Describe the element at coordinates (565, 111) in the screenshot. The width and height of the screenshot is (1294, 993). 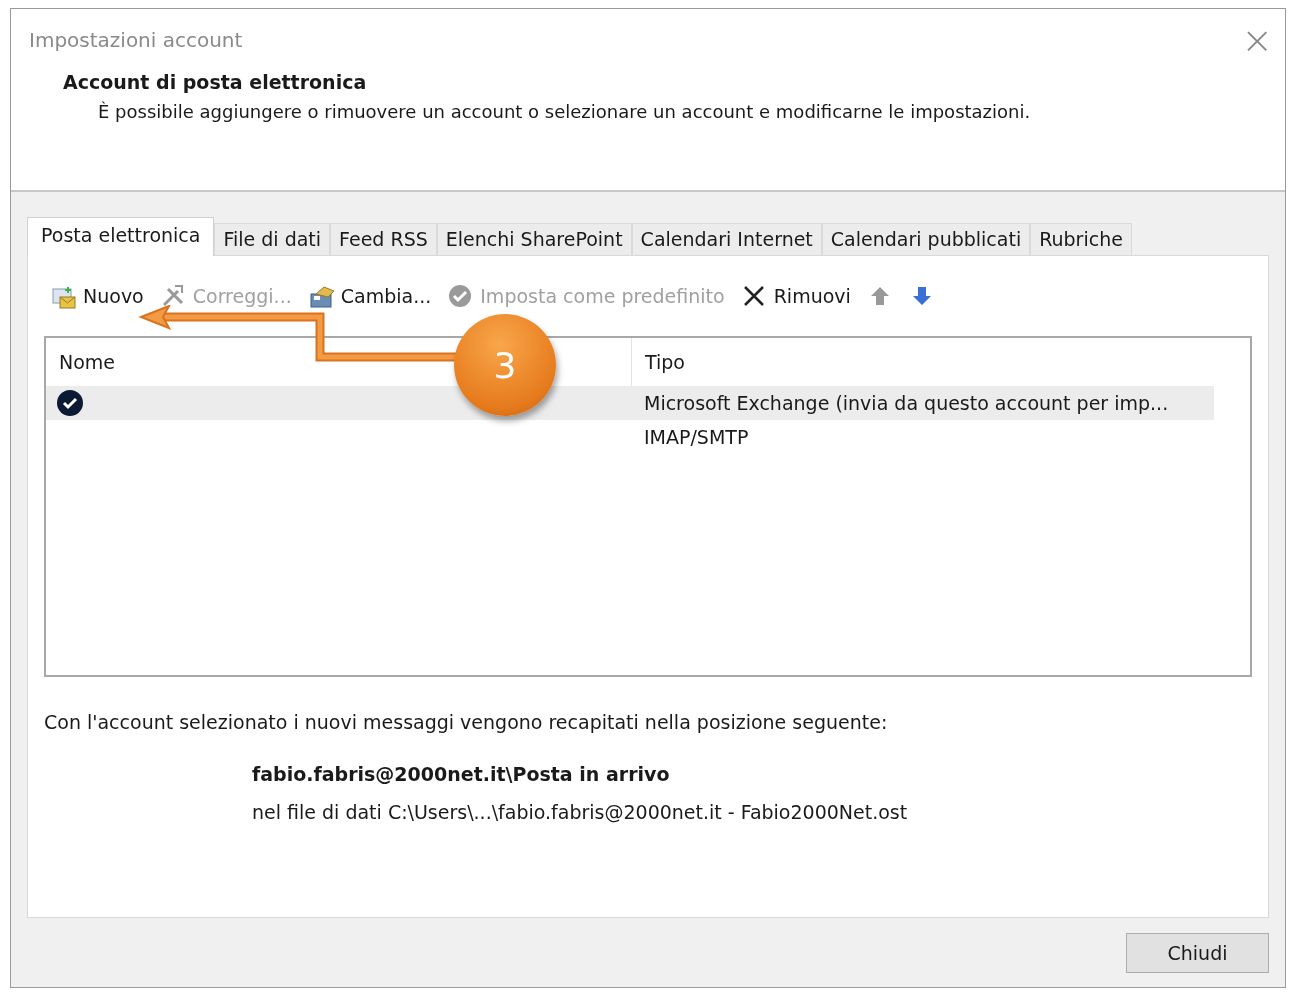
I see `section-description: È possibile aggiungere o rimuovere un account o selezionare un account e modificarne le impostazioni.` at that location.